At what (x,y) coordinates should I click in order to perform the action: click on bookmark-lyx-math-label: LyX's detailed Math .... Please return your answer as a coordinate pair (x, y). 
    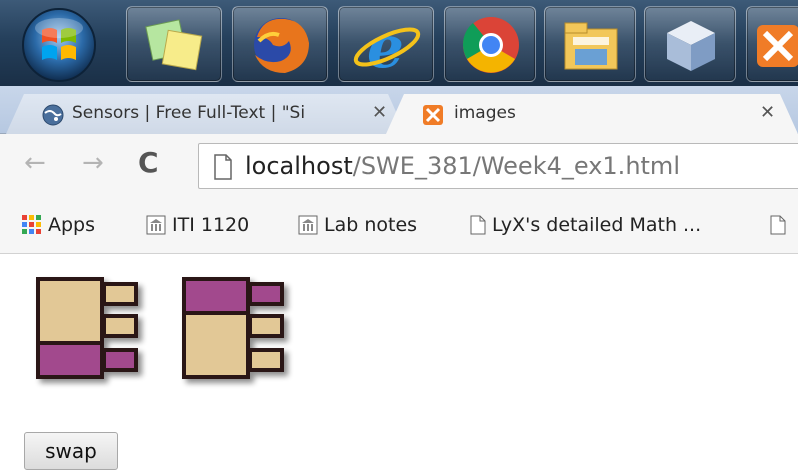
    Looking at the image, I should click on (597, 225).